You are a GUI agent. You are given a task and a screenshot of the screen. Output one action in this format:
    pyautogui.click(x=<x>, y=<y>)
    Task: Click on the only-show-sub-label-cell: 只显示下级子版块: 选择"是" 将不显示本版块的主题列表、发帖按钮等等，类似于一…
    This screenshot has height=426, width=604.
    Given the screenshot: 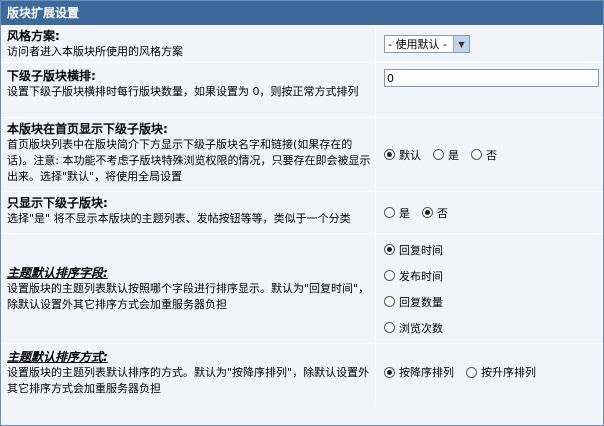 What is the action you would take?
    pyautogui.click(x=188, y=212)
    